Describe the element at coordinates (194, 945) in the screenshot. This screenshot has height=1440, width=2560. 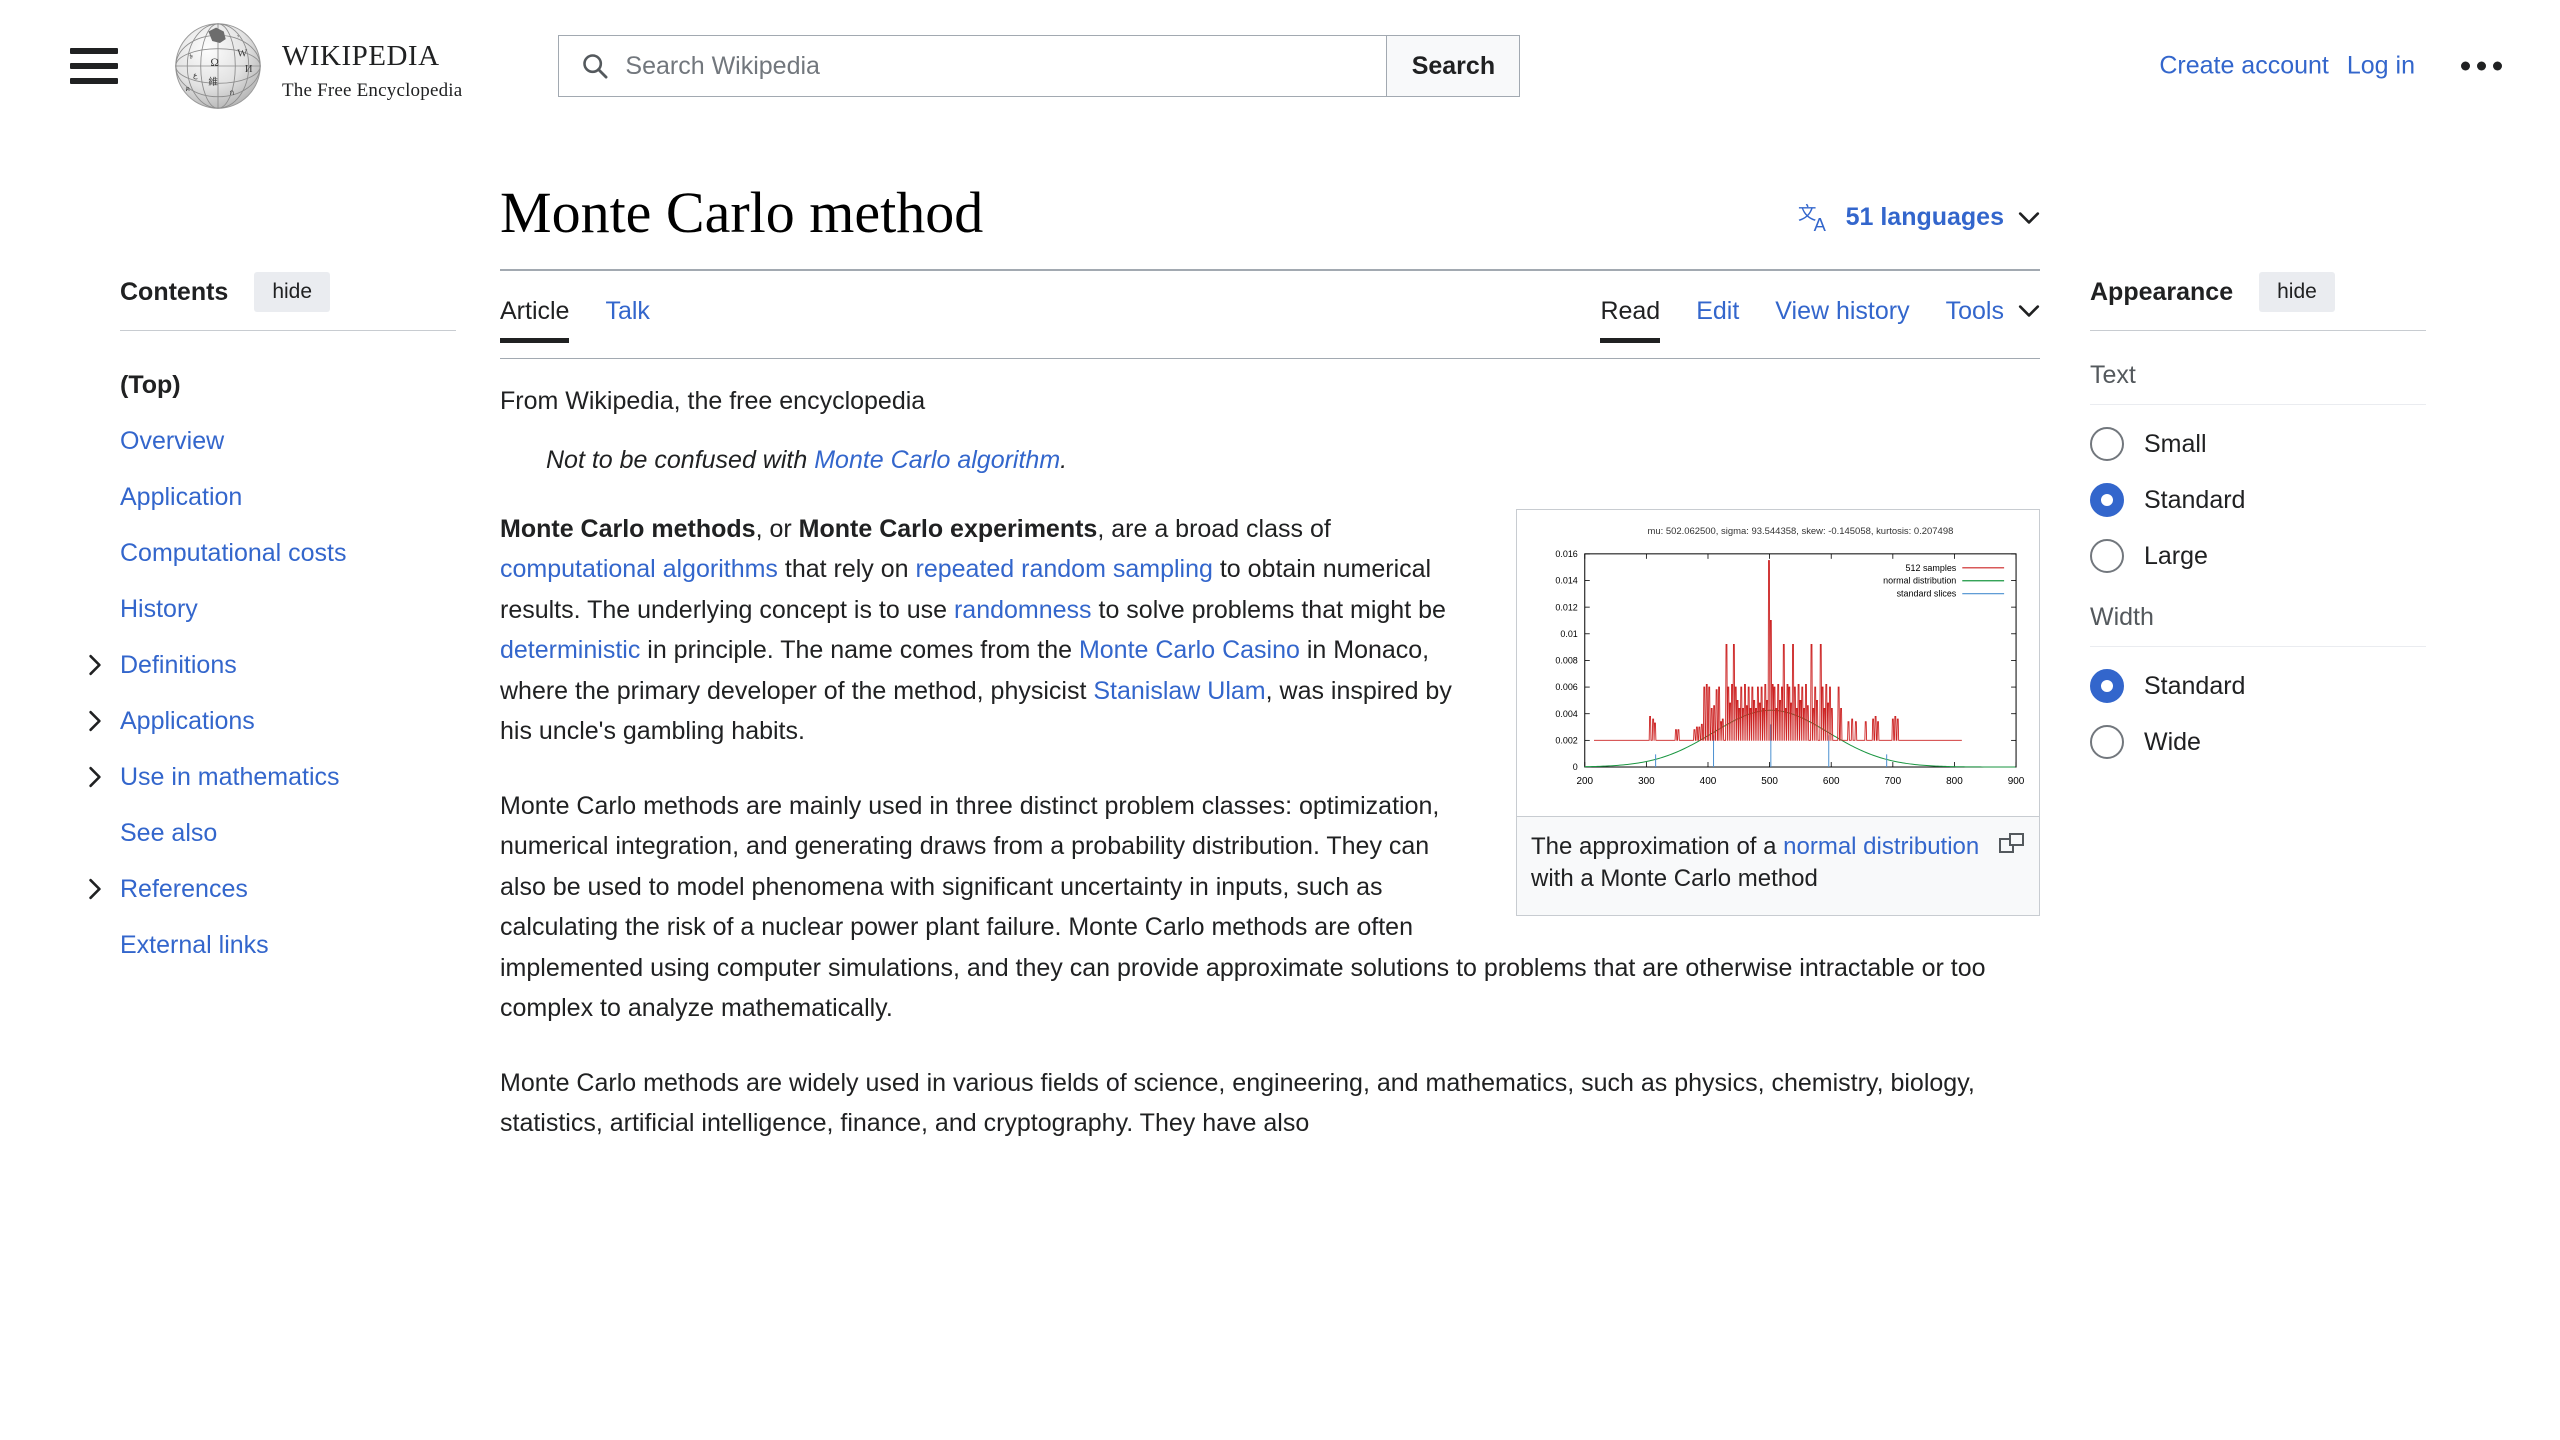
I see `toc-link-external-links: External links` at that location.